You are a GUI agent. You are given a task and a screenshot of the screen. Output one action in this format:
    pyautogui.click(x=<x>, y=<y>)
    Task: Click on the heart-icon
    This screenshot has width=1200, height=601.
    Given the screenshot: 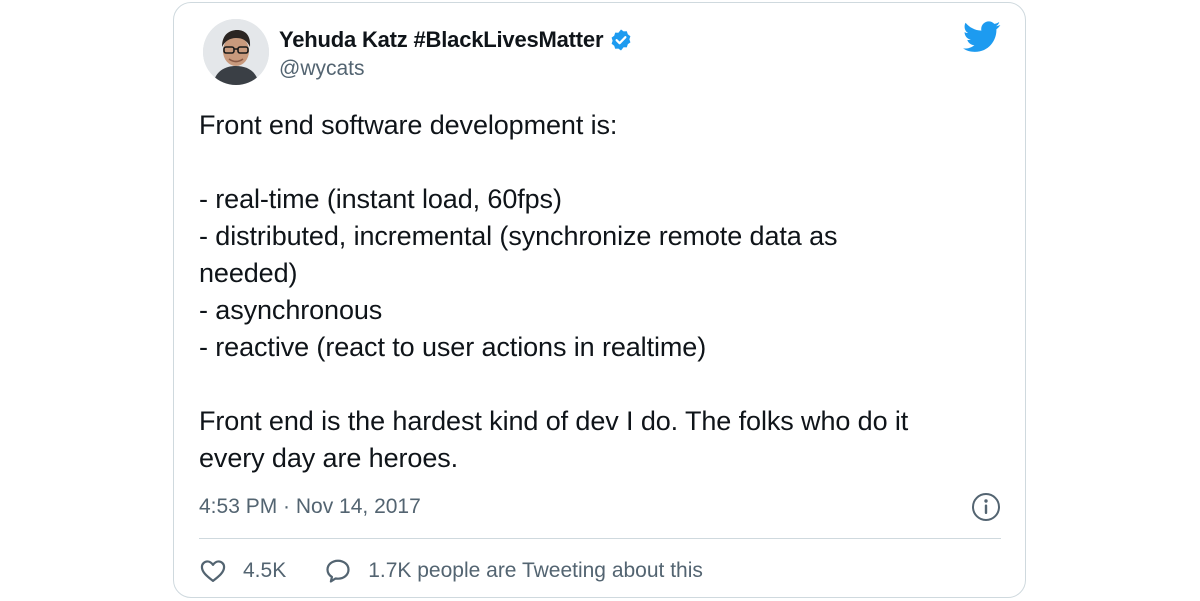 What is the action you would take?
    pyautogui.click(x=213, y=571)
    